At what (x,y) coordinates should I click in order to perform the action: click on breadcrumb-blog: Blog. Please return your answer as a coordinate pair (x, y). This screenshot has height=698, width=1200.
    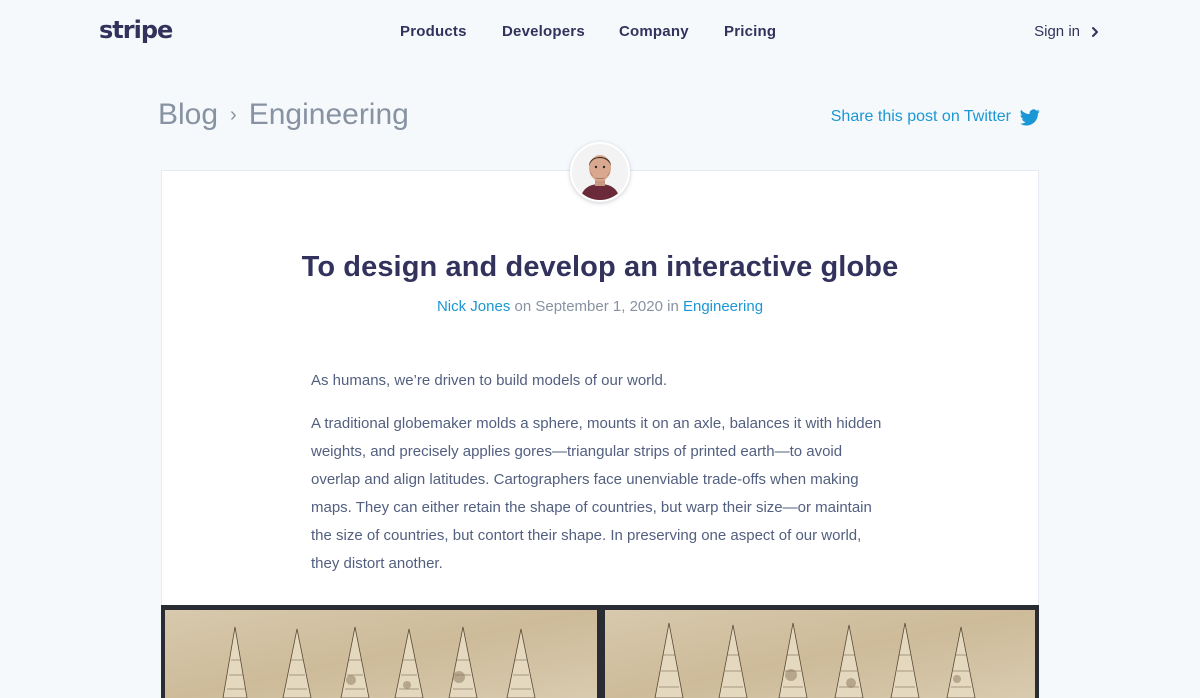
    Looking at the image, I should click on (188, 115).